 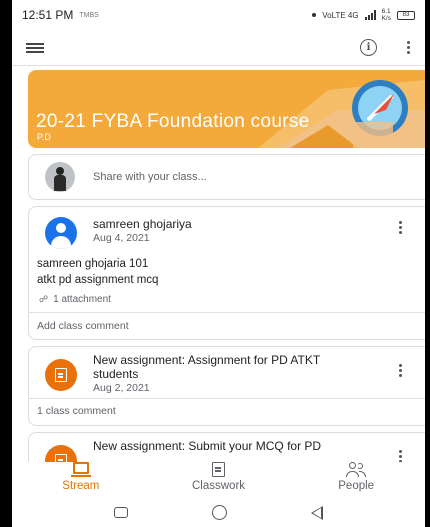 I want to click on hamburger-icon, so click(x=35, y=47).